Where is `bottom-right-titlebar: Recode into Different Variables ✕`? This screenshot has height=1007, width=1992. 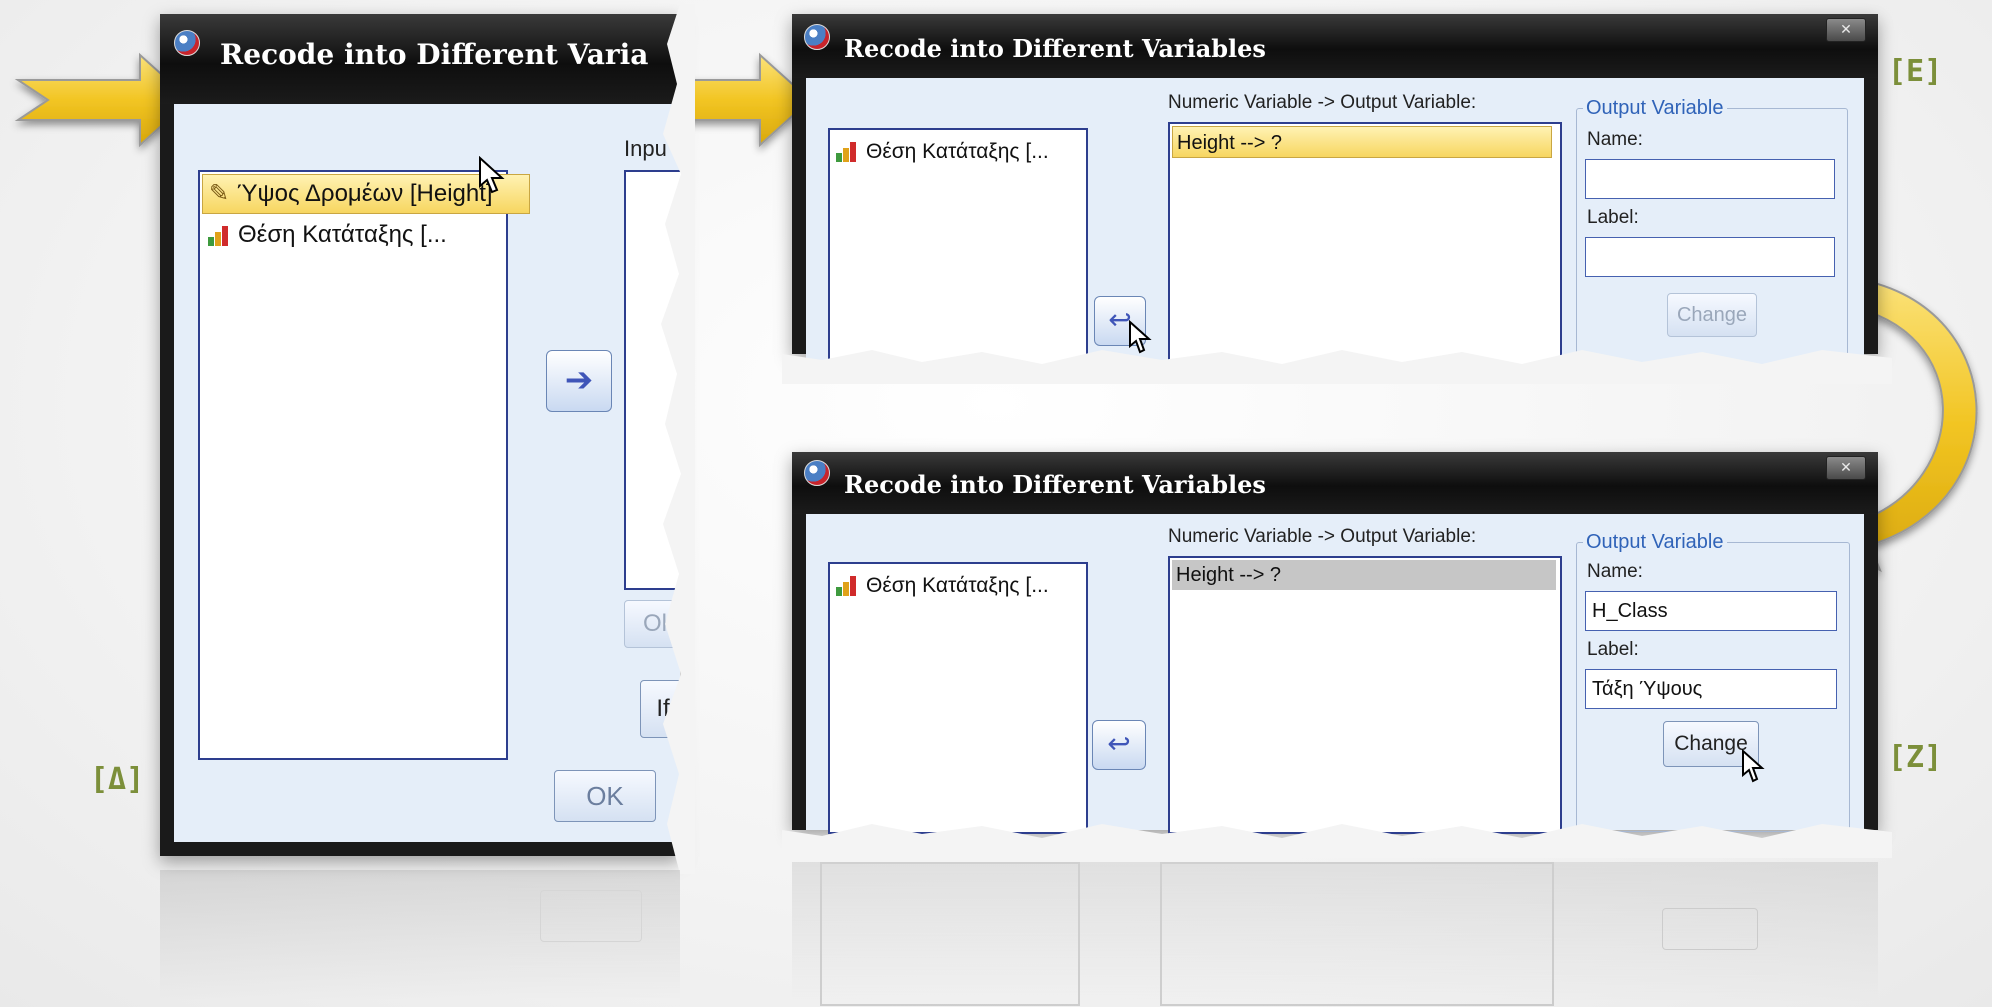
bottom-right-titlebar: Recode into Different Variables ✕ is located at coordinates (1335, 483).